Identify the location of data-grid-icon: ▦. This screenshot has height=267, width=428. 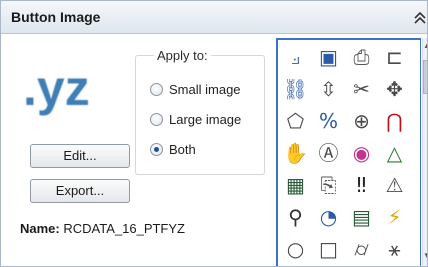
(295, 185).